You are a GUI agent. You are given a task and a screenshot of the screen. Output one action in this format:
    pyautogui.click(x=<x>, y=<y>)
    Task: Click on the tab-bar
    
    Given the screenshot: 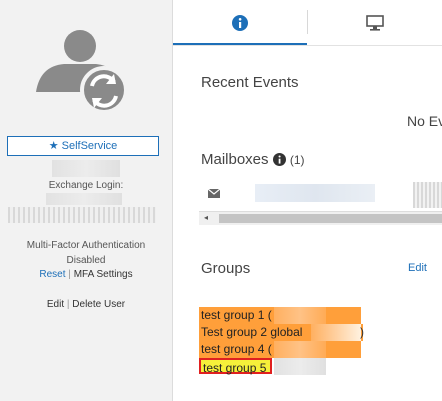 What is the action you would take?
    pyautogui.click(x=307, y=23)
    